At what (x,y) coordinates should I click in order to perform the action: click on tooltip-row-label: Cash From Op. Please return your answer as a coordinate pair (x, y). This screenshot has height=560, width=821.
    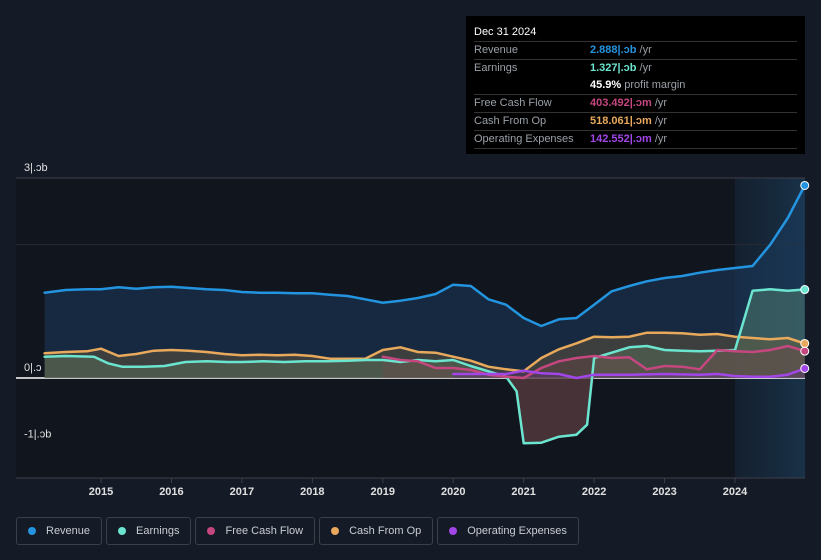
    Looking at the image, I should click on (510, 121).